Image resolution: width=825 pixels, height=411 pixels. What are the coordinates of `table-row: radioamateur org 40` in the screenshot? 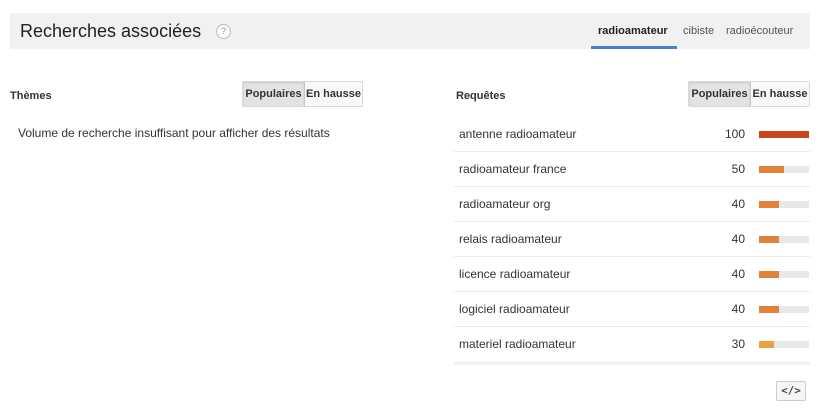 It's located at (632, 204).